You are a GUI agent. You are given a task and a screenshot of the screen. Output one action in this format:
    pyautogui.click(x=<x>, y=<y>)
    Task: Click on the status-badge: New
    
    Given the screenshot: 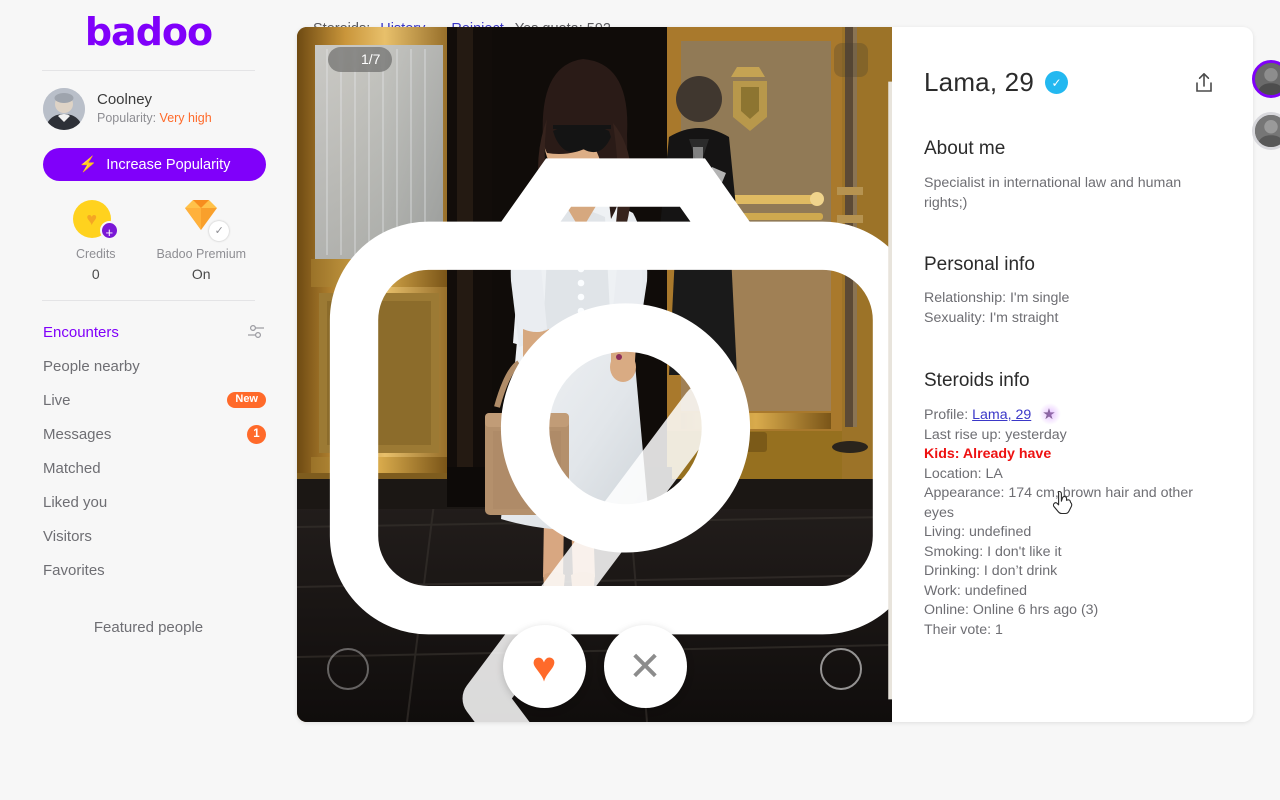 What is the action you would take?
    pyautogui.click(x=246, y=400)
    